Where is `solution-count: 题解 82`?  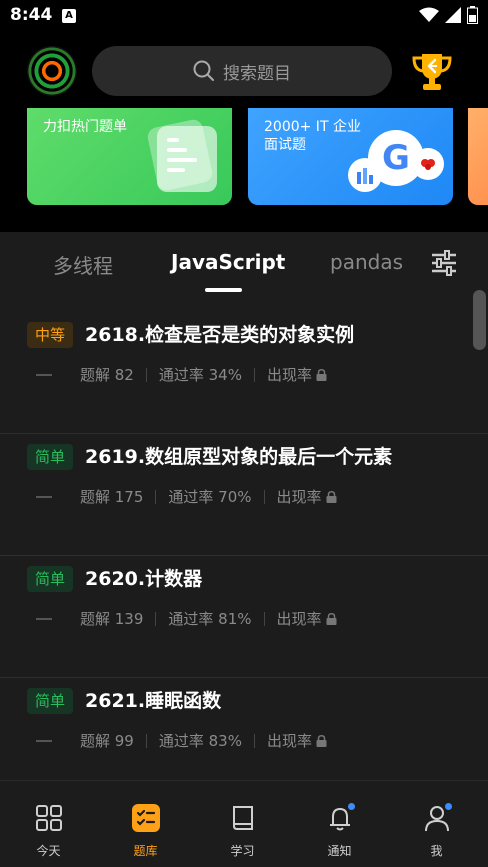
solution-count: 题解 82 is located at coordinates (107, 375).